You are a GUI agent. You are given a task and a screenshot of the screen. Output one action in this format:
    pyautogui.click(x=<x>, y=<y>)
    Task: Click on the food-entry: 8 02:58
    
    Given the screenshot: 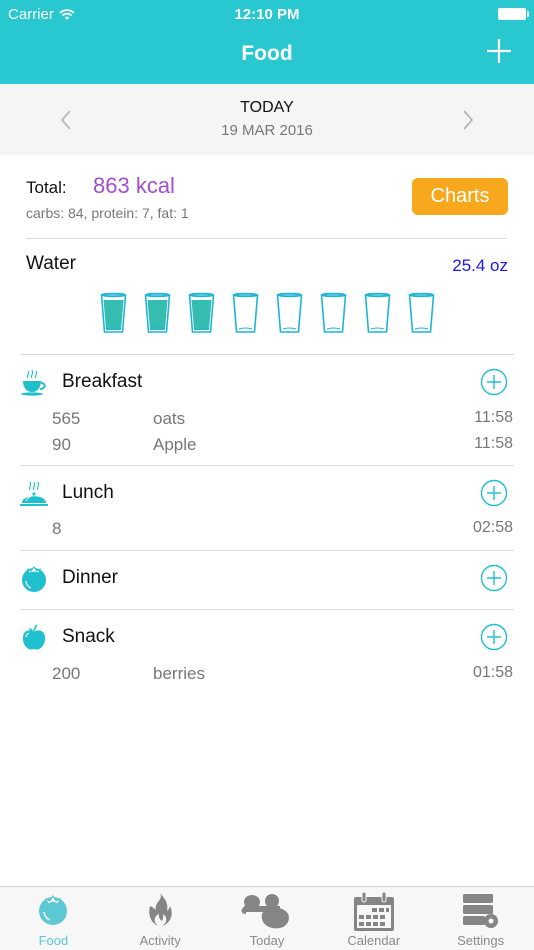 What is the action you would take?
    pyautogui.click(x=282, y=530)
    